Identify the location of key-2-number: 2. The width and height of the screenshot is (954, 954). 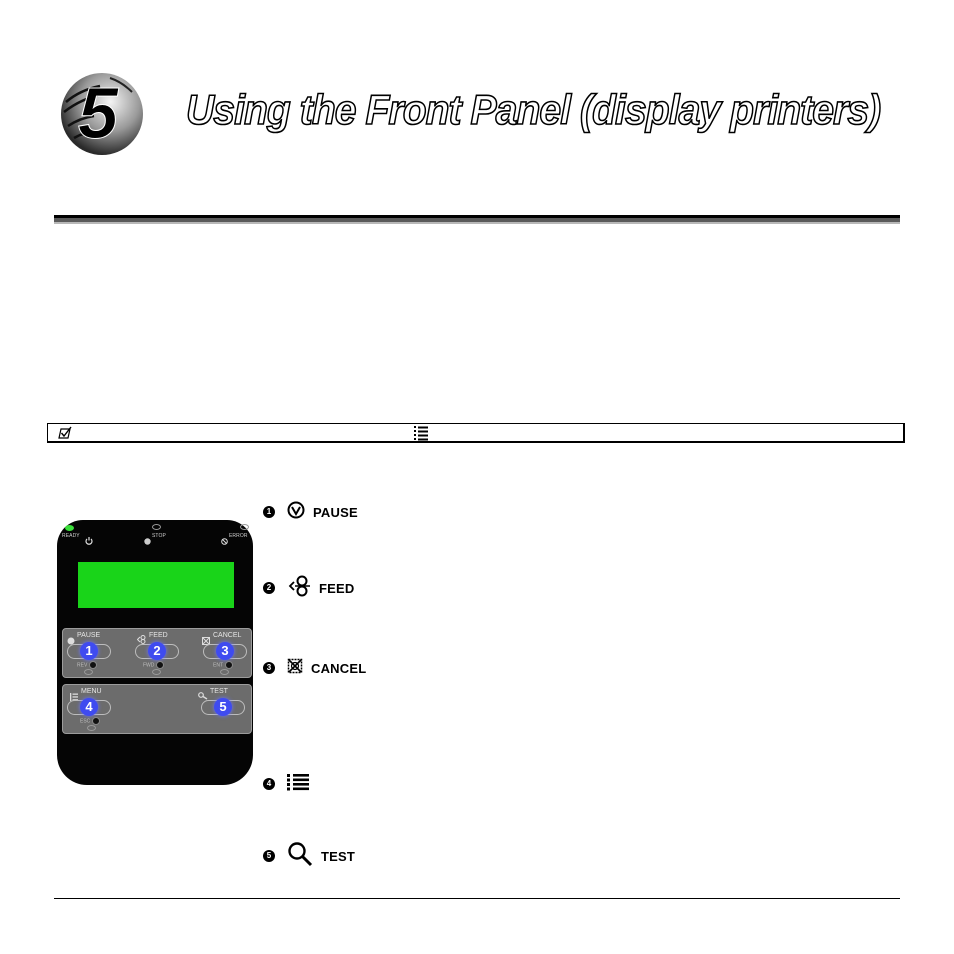
(157, 651).